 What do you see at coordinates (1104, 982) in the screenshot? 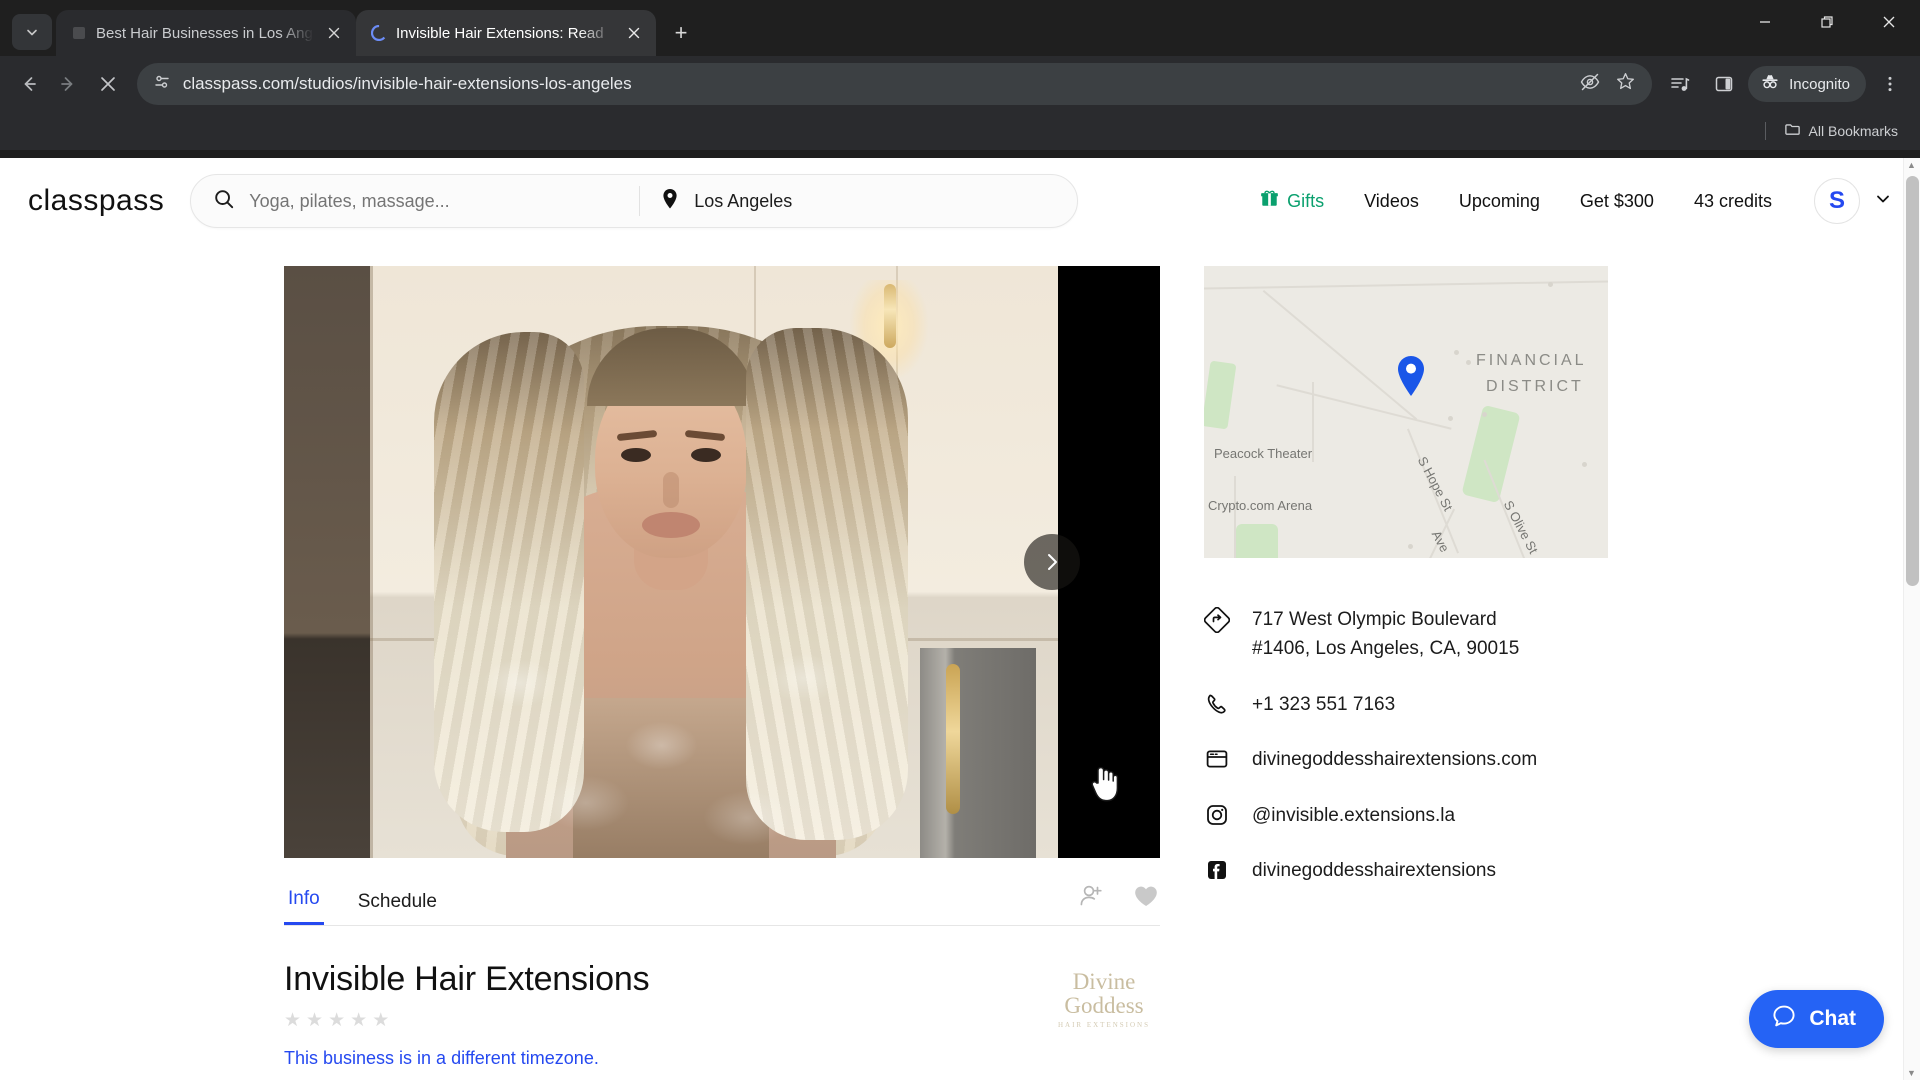
I see `business-logo-line1: Divine` at bounding box center [1104, 982].